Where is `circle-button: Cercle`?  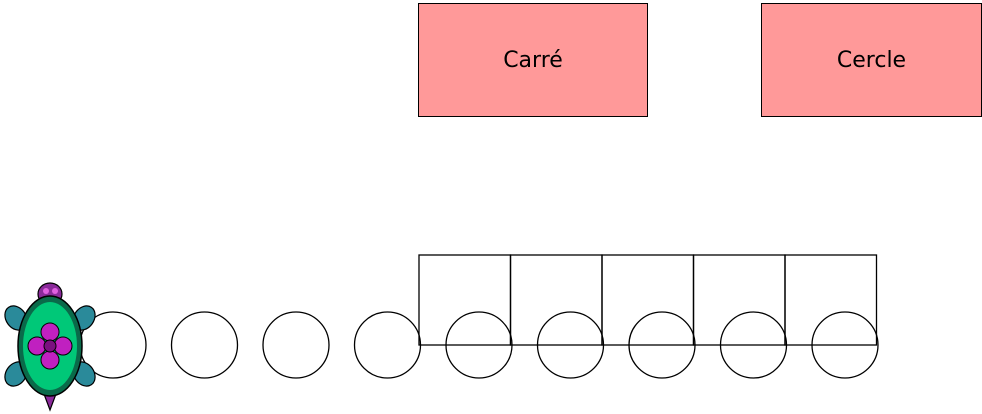 circle-button: Cercle is located at coordinates (871, 60).